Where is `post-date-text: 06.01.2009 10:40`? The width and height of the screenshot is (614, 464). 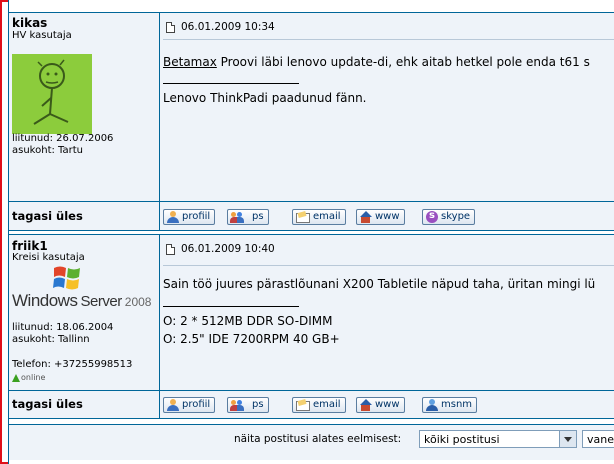 post-date-text: 06.01.2009 10:40 is located at coordinates (228, 249).